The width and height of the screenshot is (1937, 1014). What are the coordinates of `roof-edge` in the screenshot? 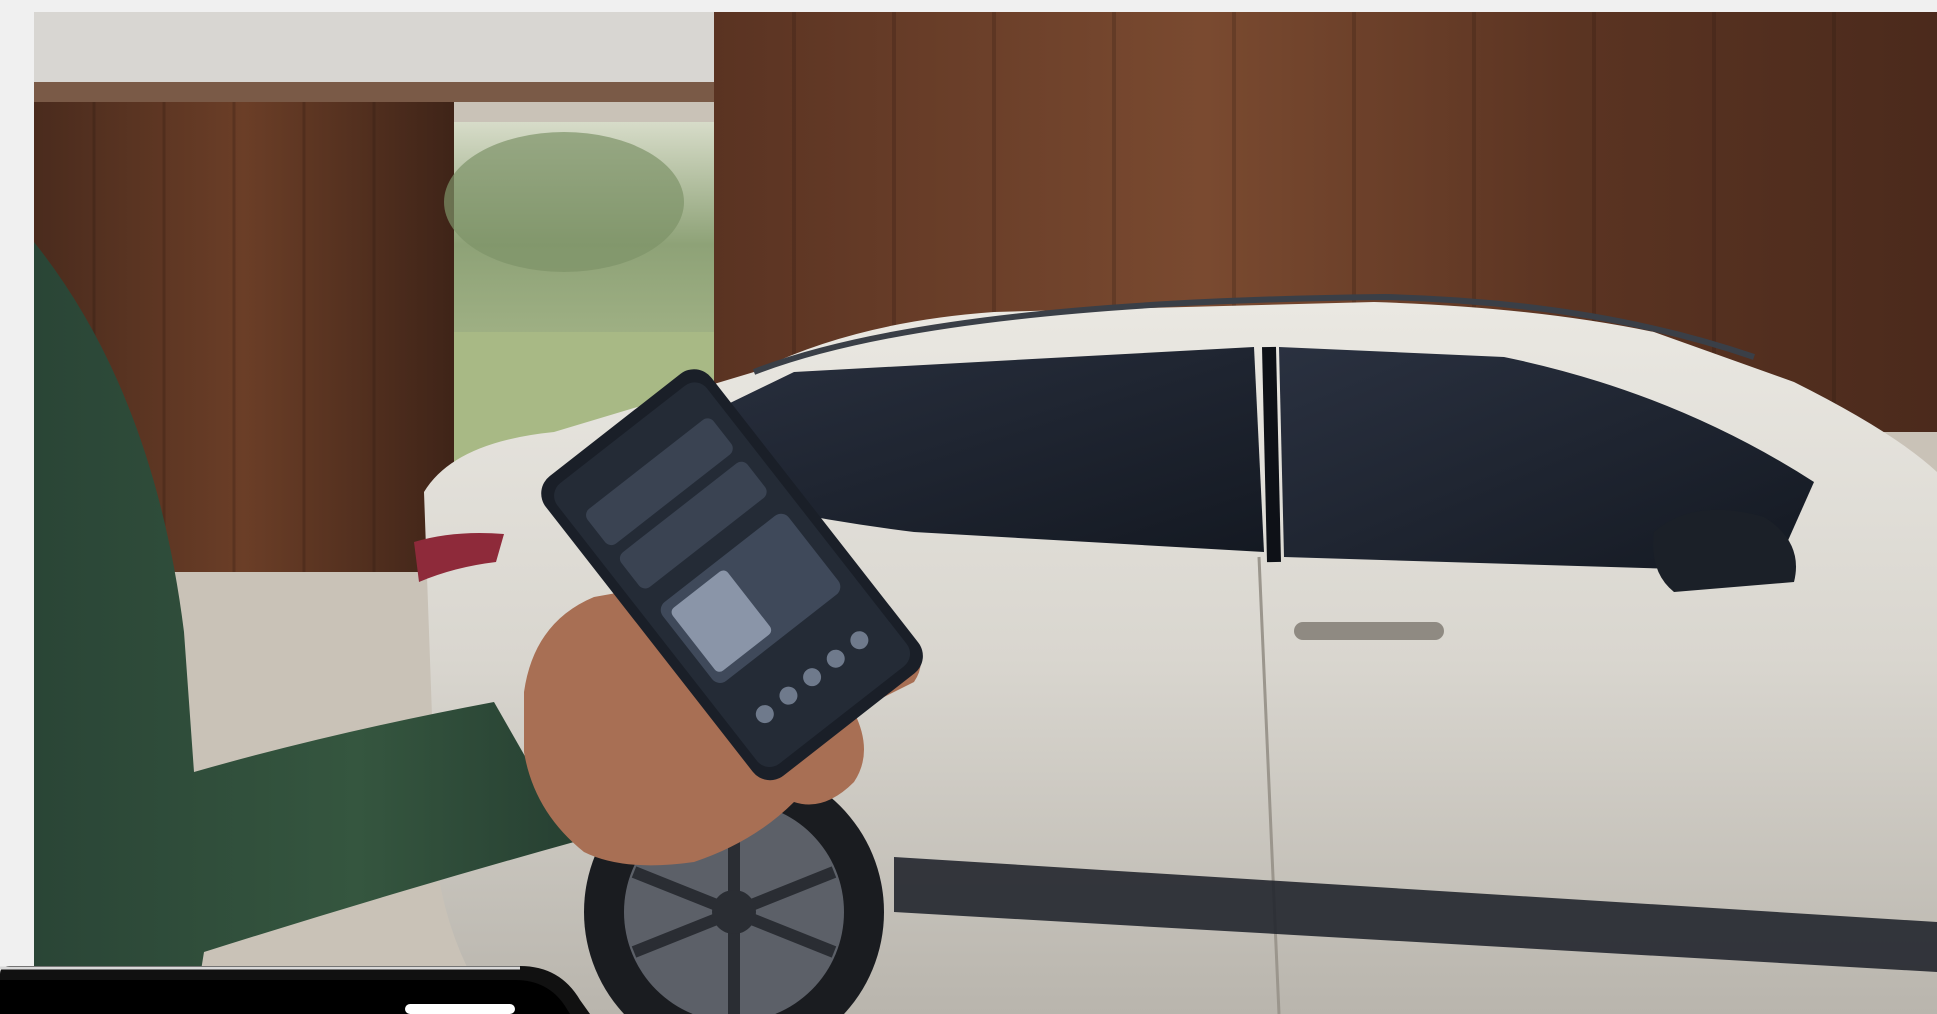 It's located at (374, 92).